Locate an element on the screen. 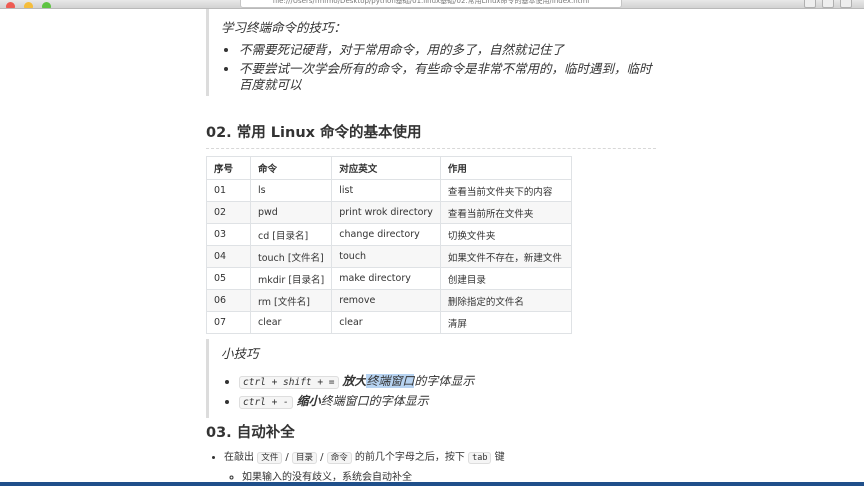 The image size is (864, 486). cell-purpose: 清屏 is located at coordinates (505, 322).